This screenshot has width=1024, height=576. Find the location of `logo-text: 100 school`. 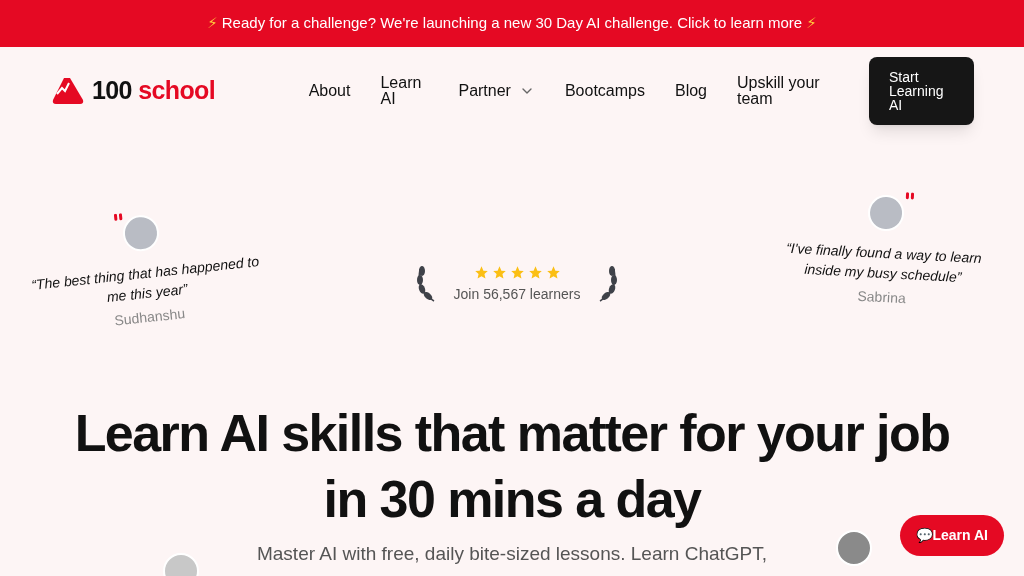

logo-text: 100 school is located at coordinates (153, 91).